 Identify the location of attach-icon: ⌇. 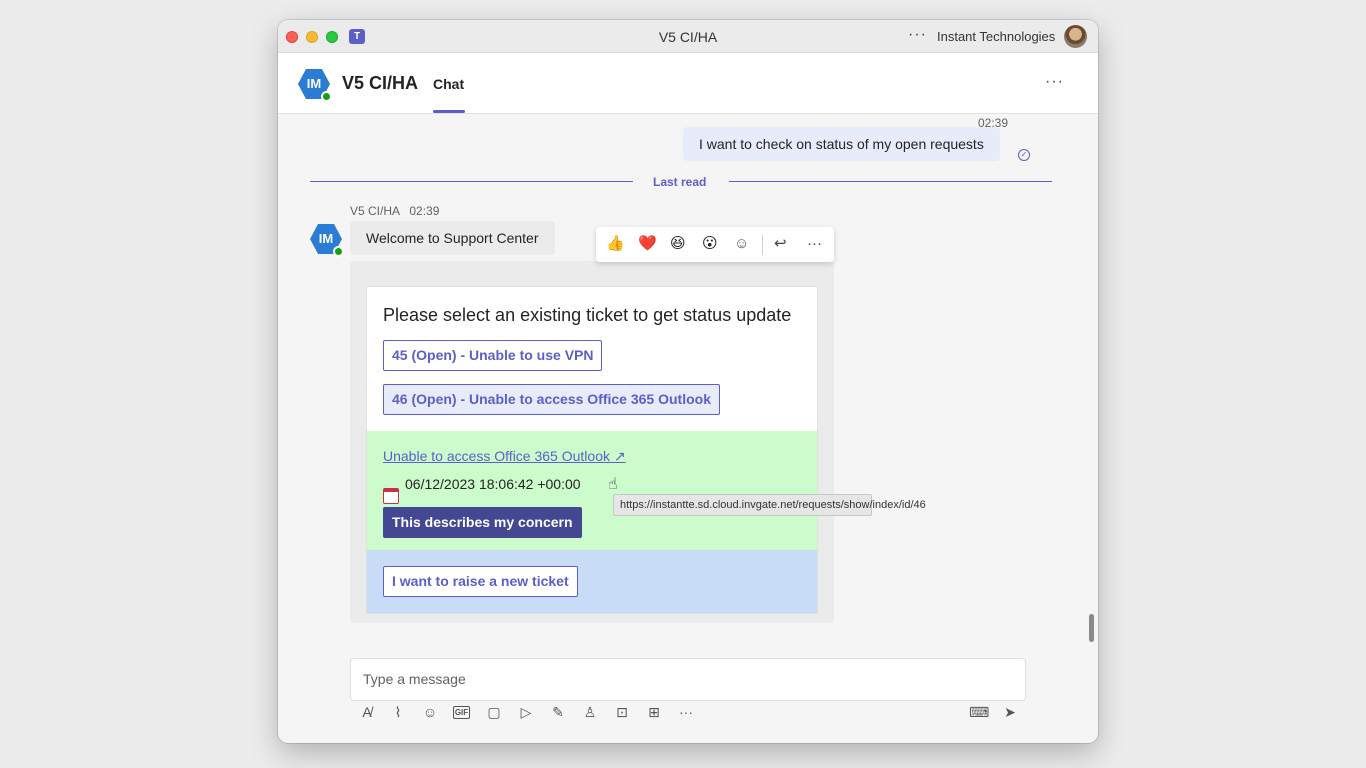
(398, 712).